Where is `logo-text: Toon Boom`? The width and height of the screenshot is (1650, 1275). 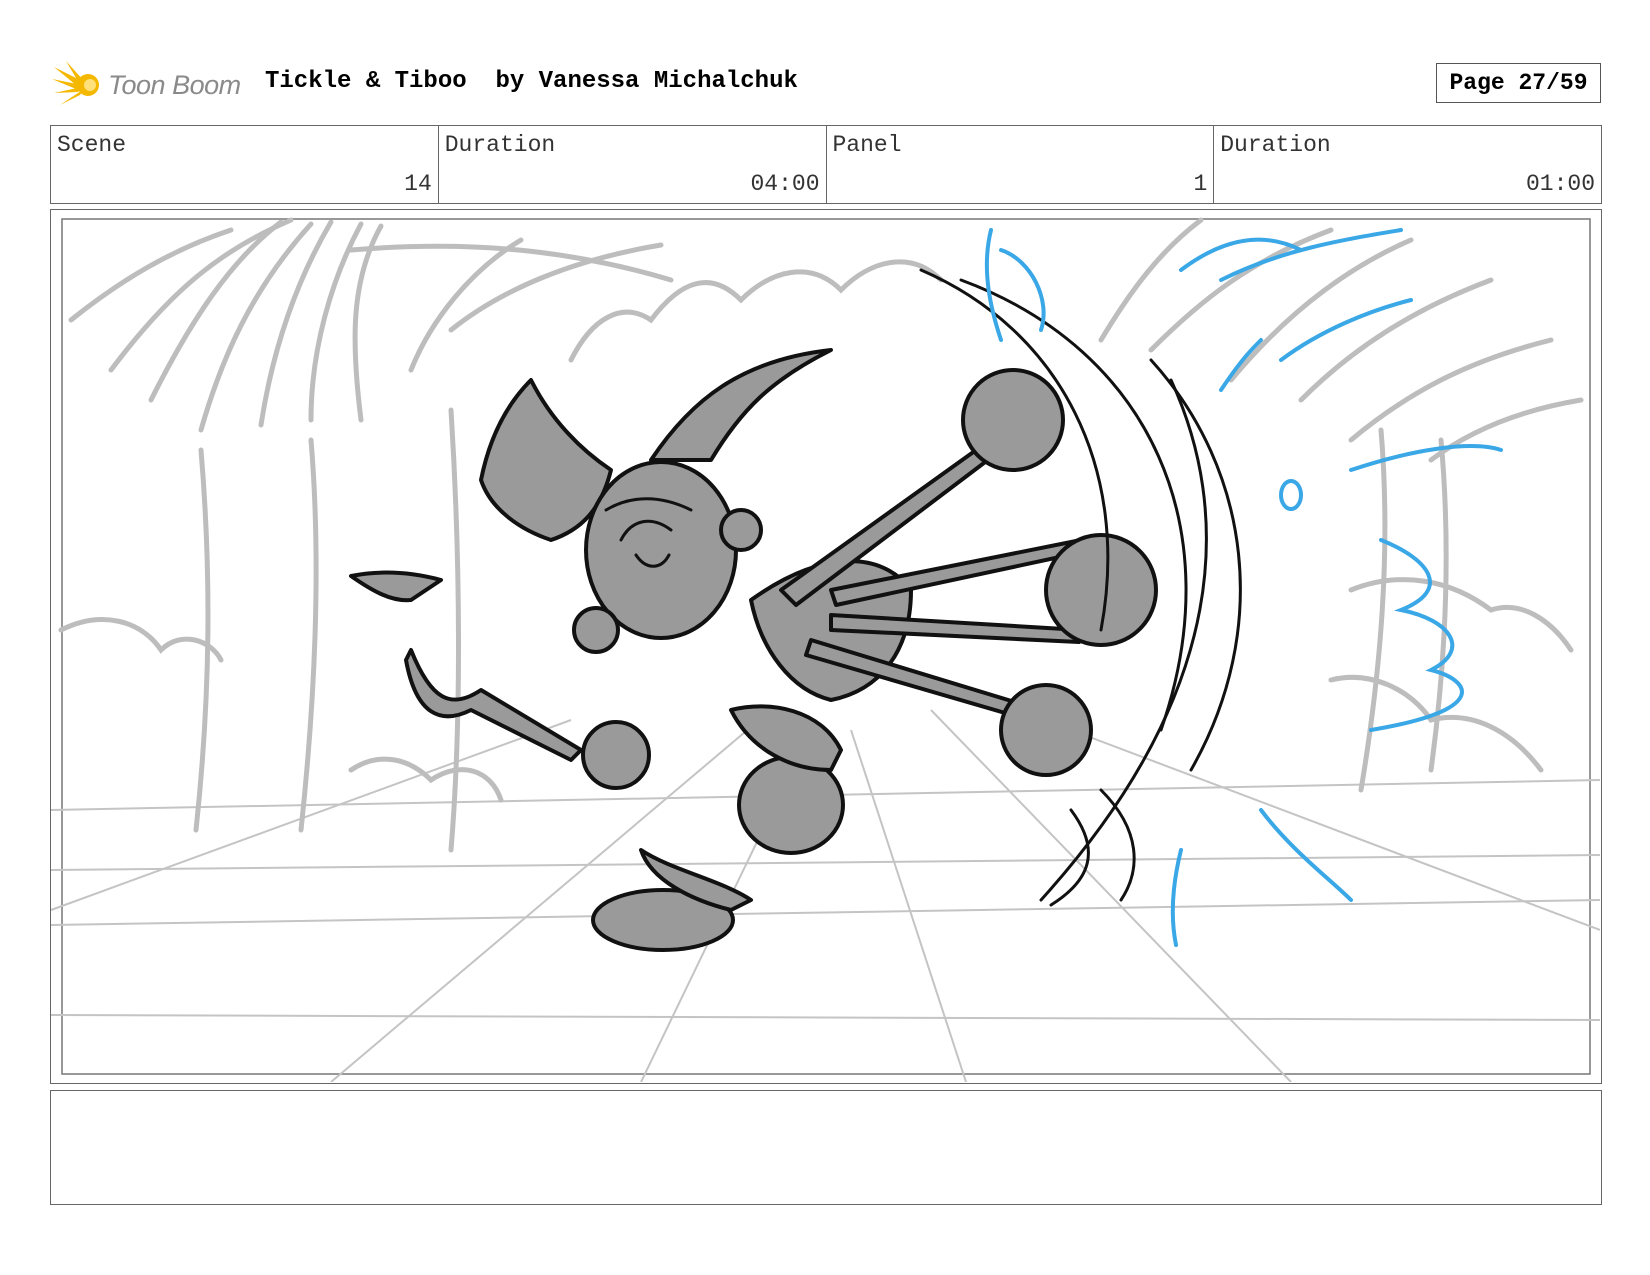 logo-text: Toon Boom is located at coordinates (174, 84).